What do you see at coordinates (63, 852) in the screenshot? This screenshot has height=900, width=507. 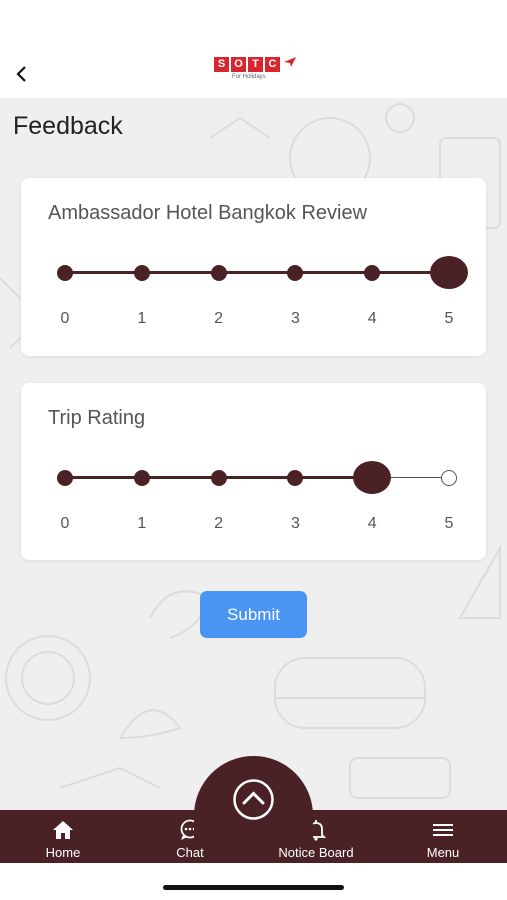 I see `tab-label: Home` at bounding box center [63, 852].